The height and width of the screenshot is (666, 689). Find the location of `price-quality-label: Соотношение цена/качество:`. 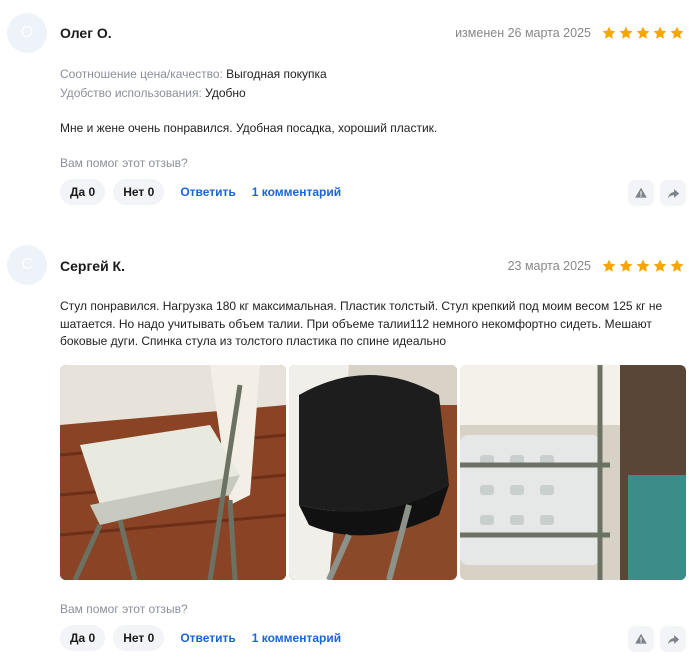

price-quality-label: Соотношение цена/качество: is located at coordinates (141, 74).